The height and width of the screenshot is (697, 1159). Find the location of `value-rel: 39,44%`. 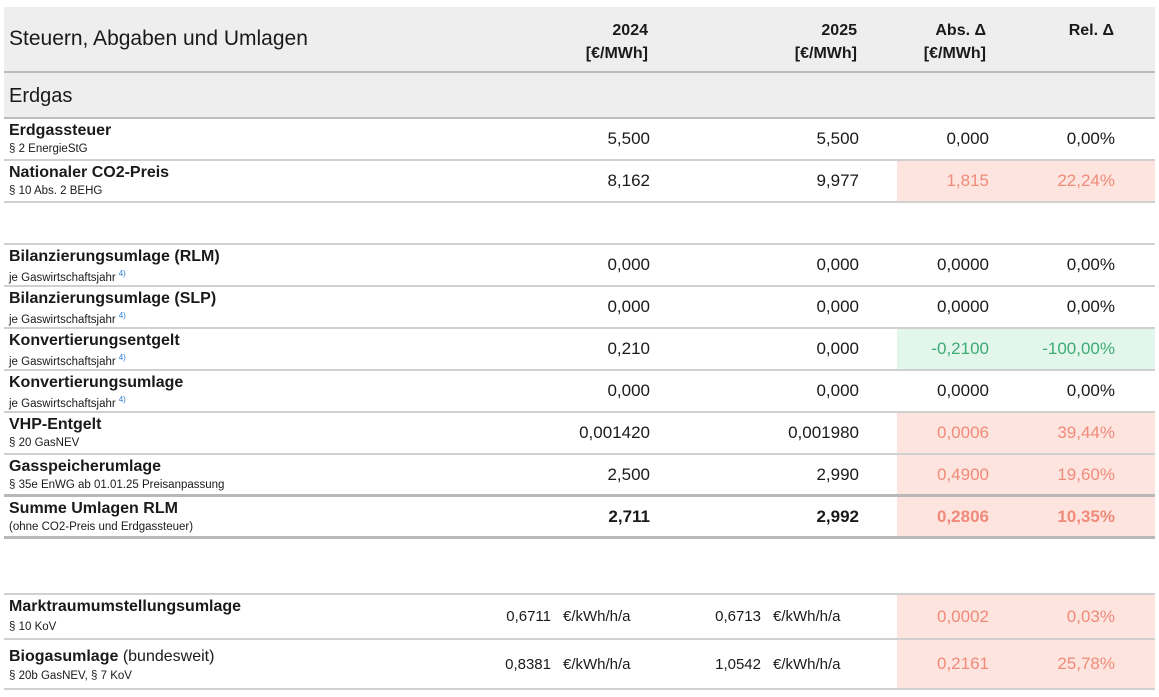

value-rel: 39,44% is located at coordinates (1086, 433).